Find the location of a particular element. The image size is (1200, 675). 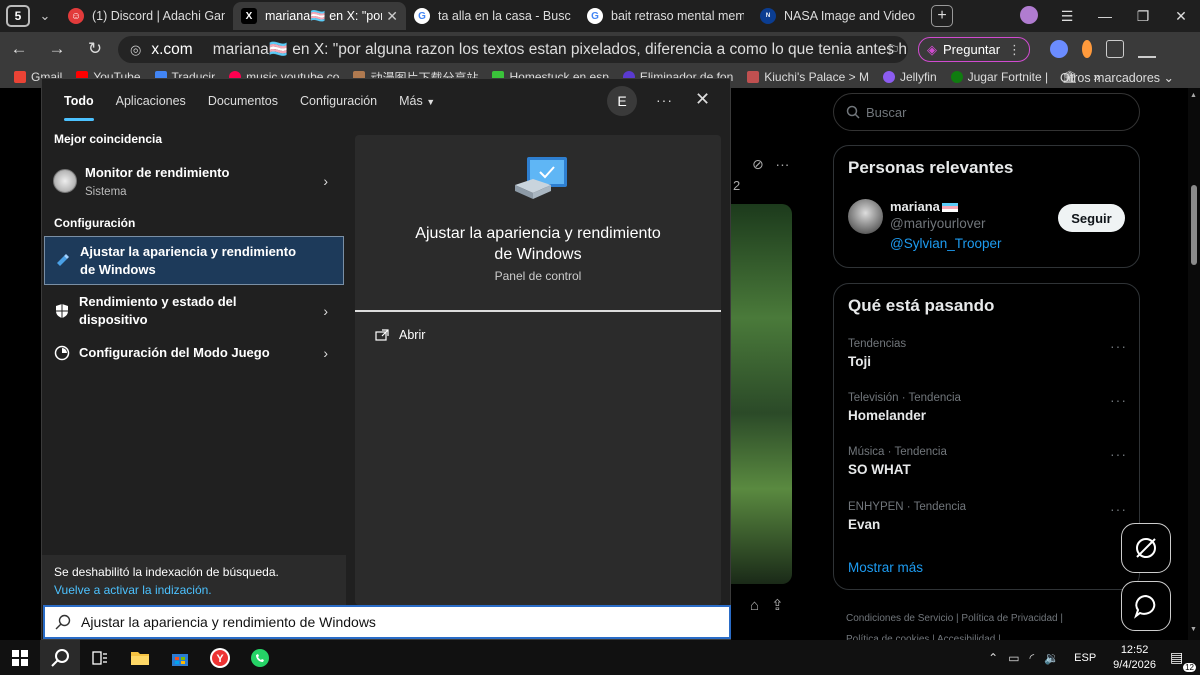

store-button is located at coordinates (180, 657).